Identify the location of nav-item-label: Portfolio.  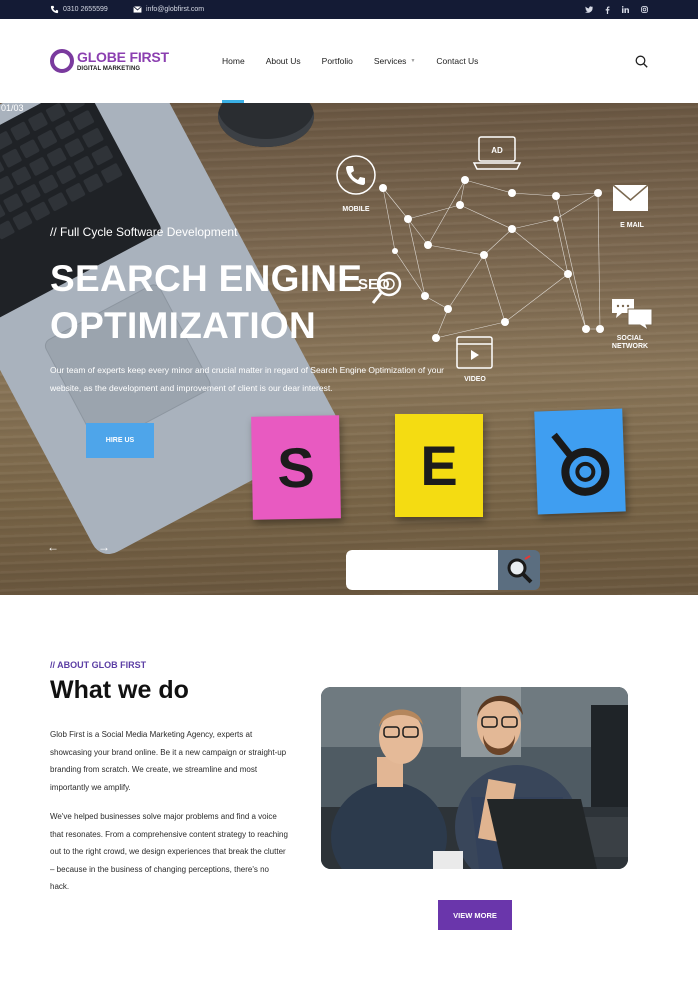
(337, 61).